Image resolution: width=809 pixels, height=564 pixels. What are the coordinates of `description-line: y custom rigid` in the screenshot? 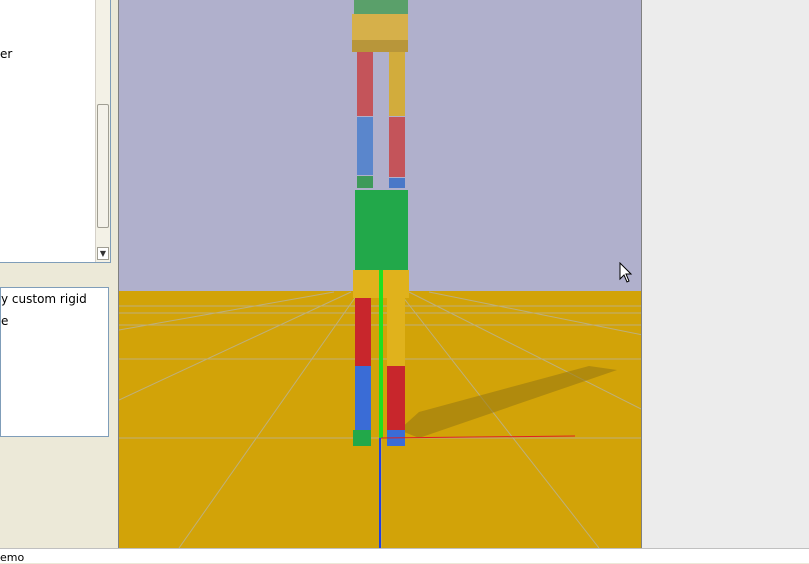 It's located at (44, 299).